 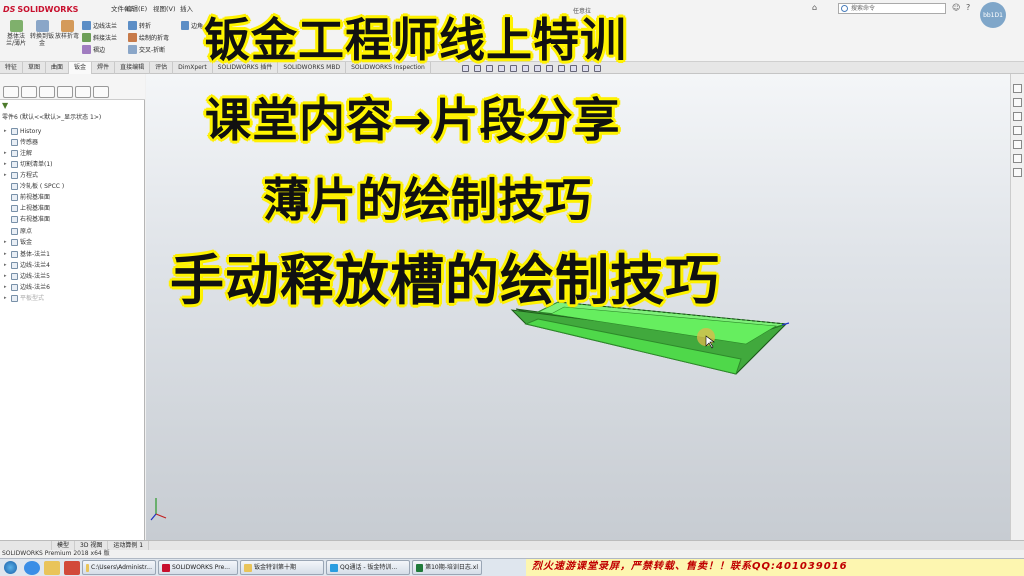 I want to click on ie-icon, so click(x=32, y=567).